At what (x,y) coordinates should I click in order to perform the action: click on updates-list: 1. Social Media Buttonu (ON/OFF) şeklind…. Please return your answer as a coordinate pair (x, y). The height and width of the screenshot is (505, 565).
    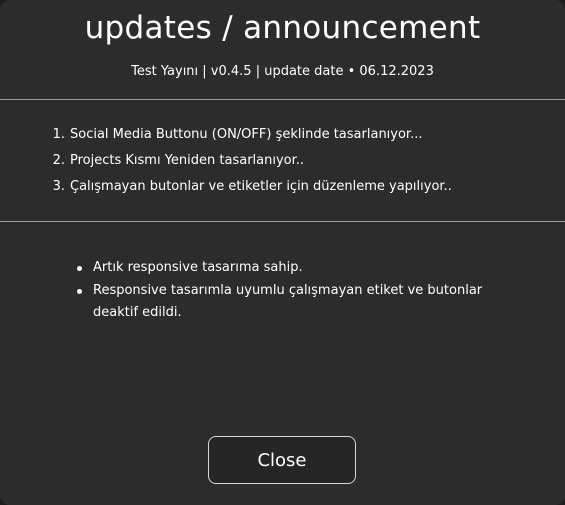
    Looking at the image, I should click on (298, 161).